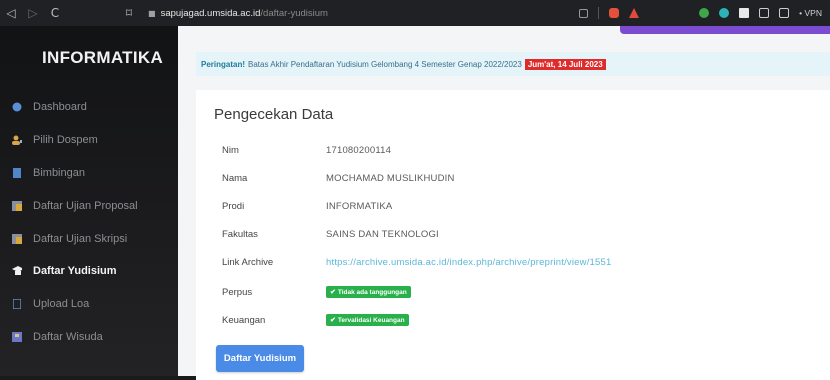  Describe the element at coordinates (65, 140) in the screenshot. I see `sidebar-item-label: Pilih Dospem` at that location.